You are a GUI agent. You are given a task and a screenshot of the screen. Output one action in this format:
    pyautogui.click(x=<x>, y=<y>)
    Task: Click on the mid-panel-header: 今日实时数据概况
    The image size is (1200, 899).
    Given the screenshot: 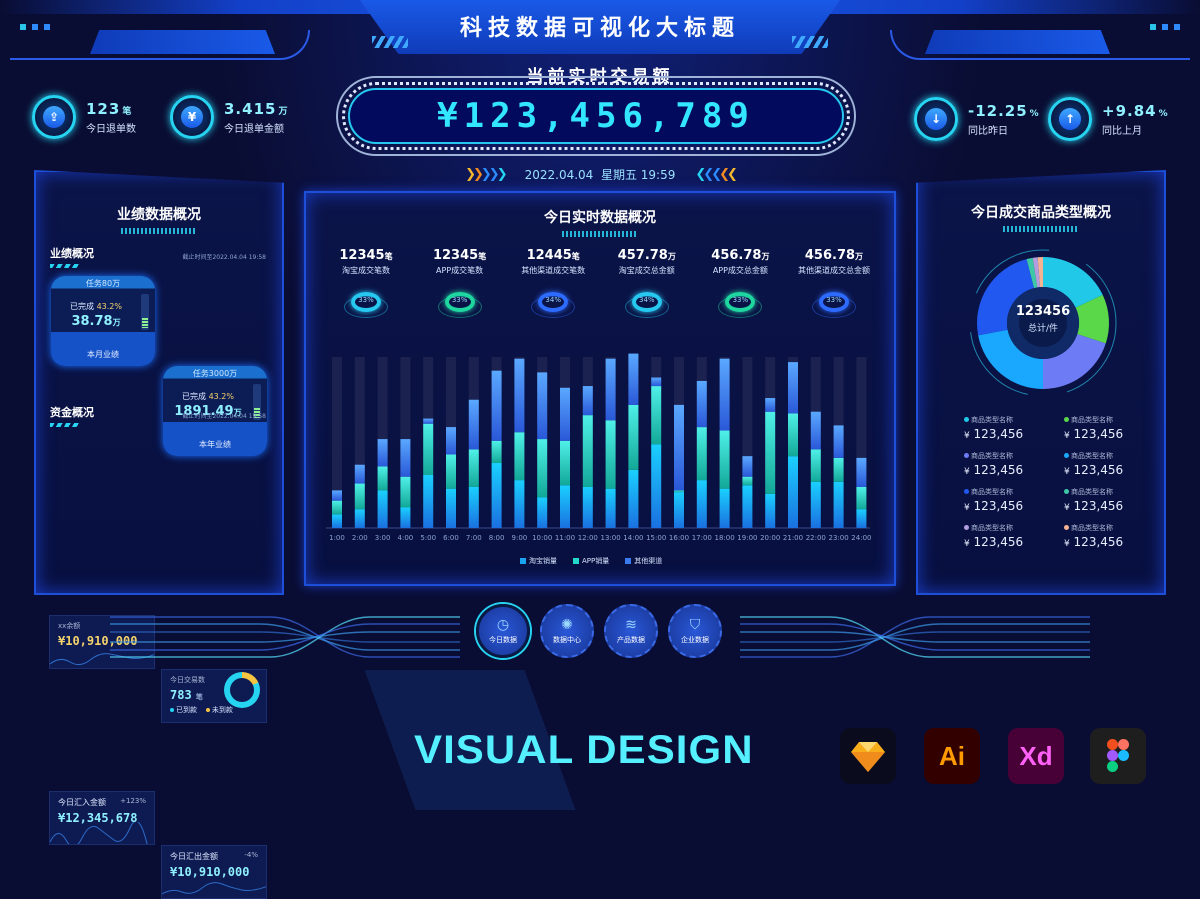 What is the action you would take?
    pyautogui.click(x=600, y=222)
    